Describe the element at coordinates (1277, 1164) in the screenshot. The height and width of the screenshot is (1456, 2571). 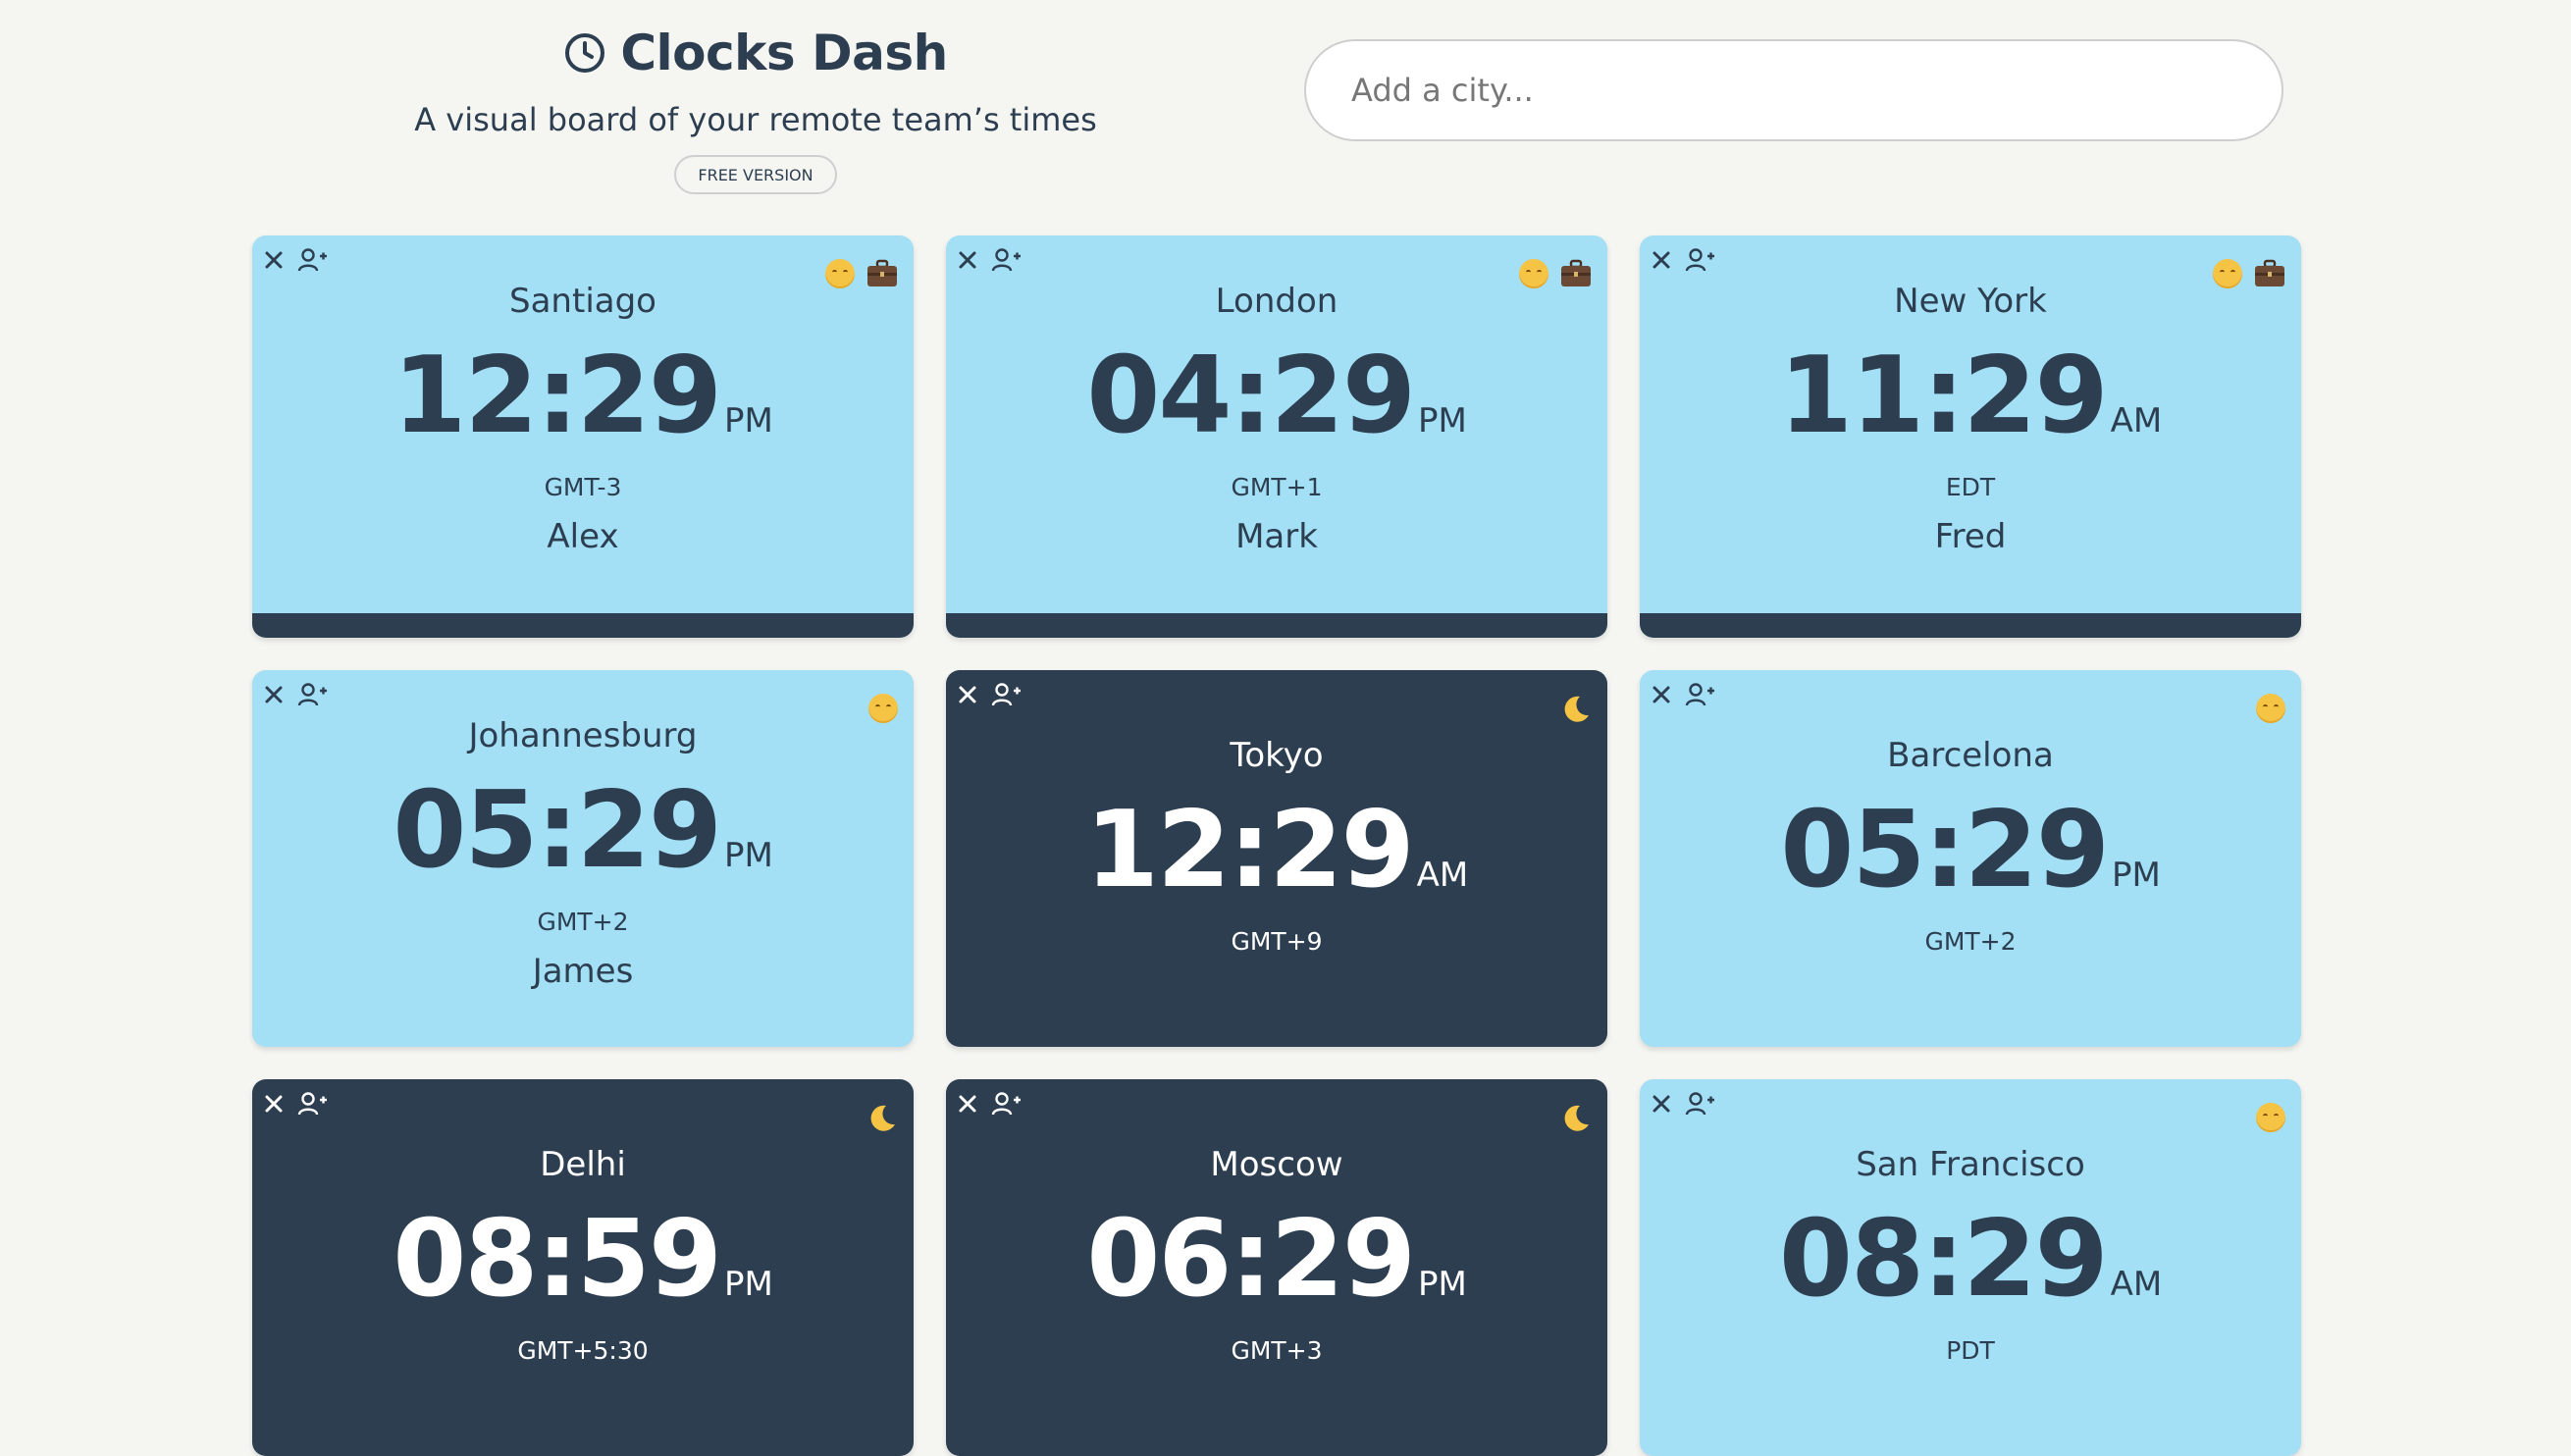
I see `city-name: Moscow` at that location.